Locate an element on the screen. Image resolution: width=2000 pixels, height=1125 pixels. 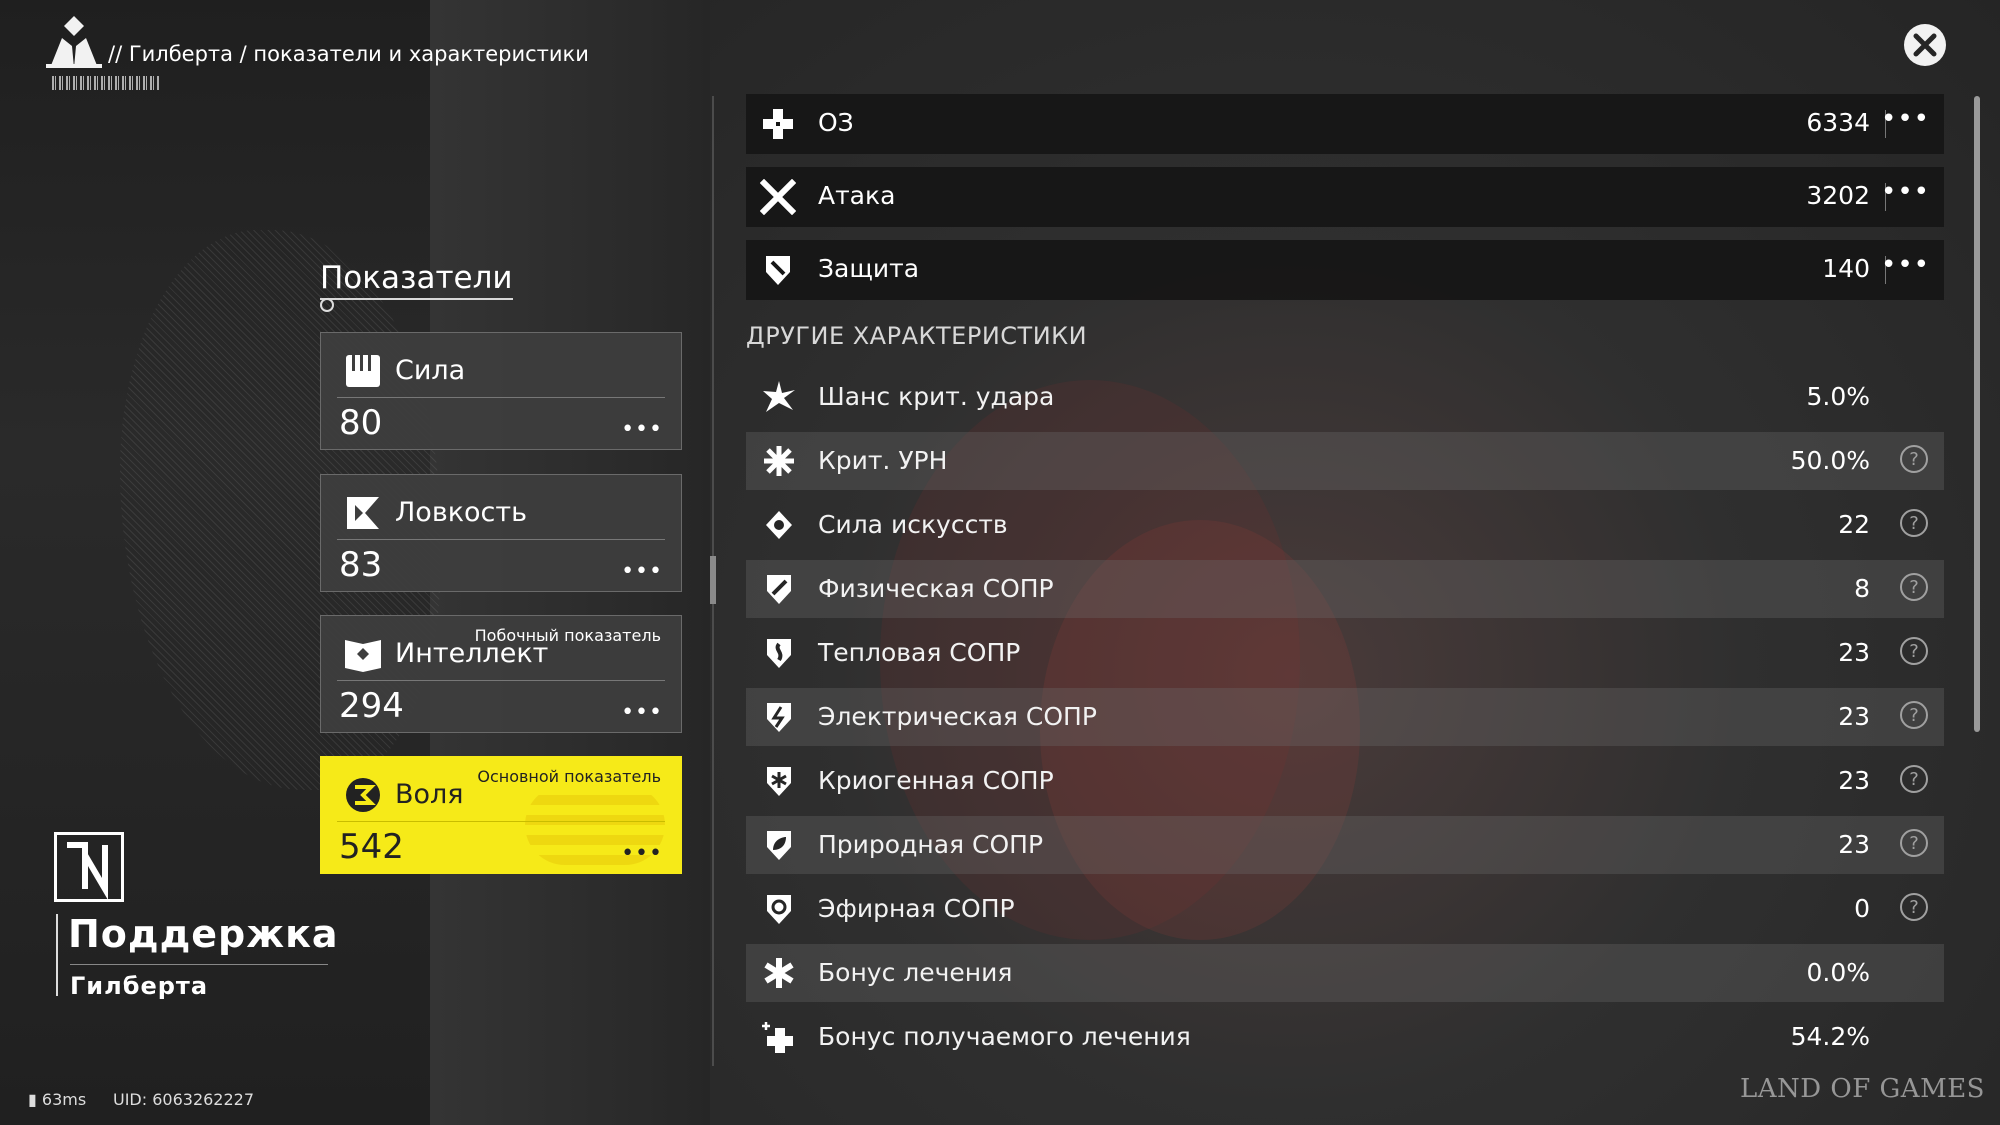
electric-res-icon is located at coordinates (779, 717).